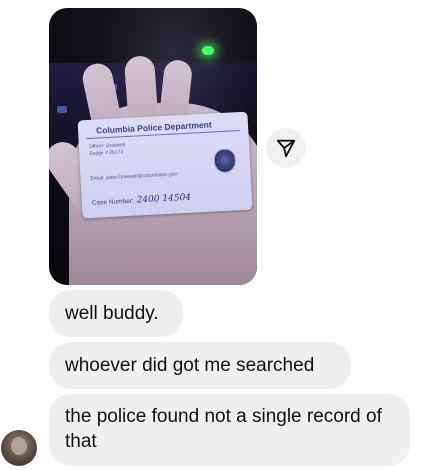 The width and height of the screenshot is (437, 470). What do you see at coordinates (106, 153) in the screenshot?
I see `card-badge: Badge # 26173` at bounding box center [106, 153].